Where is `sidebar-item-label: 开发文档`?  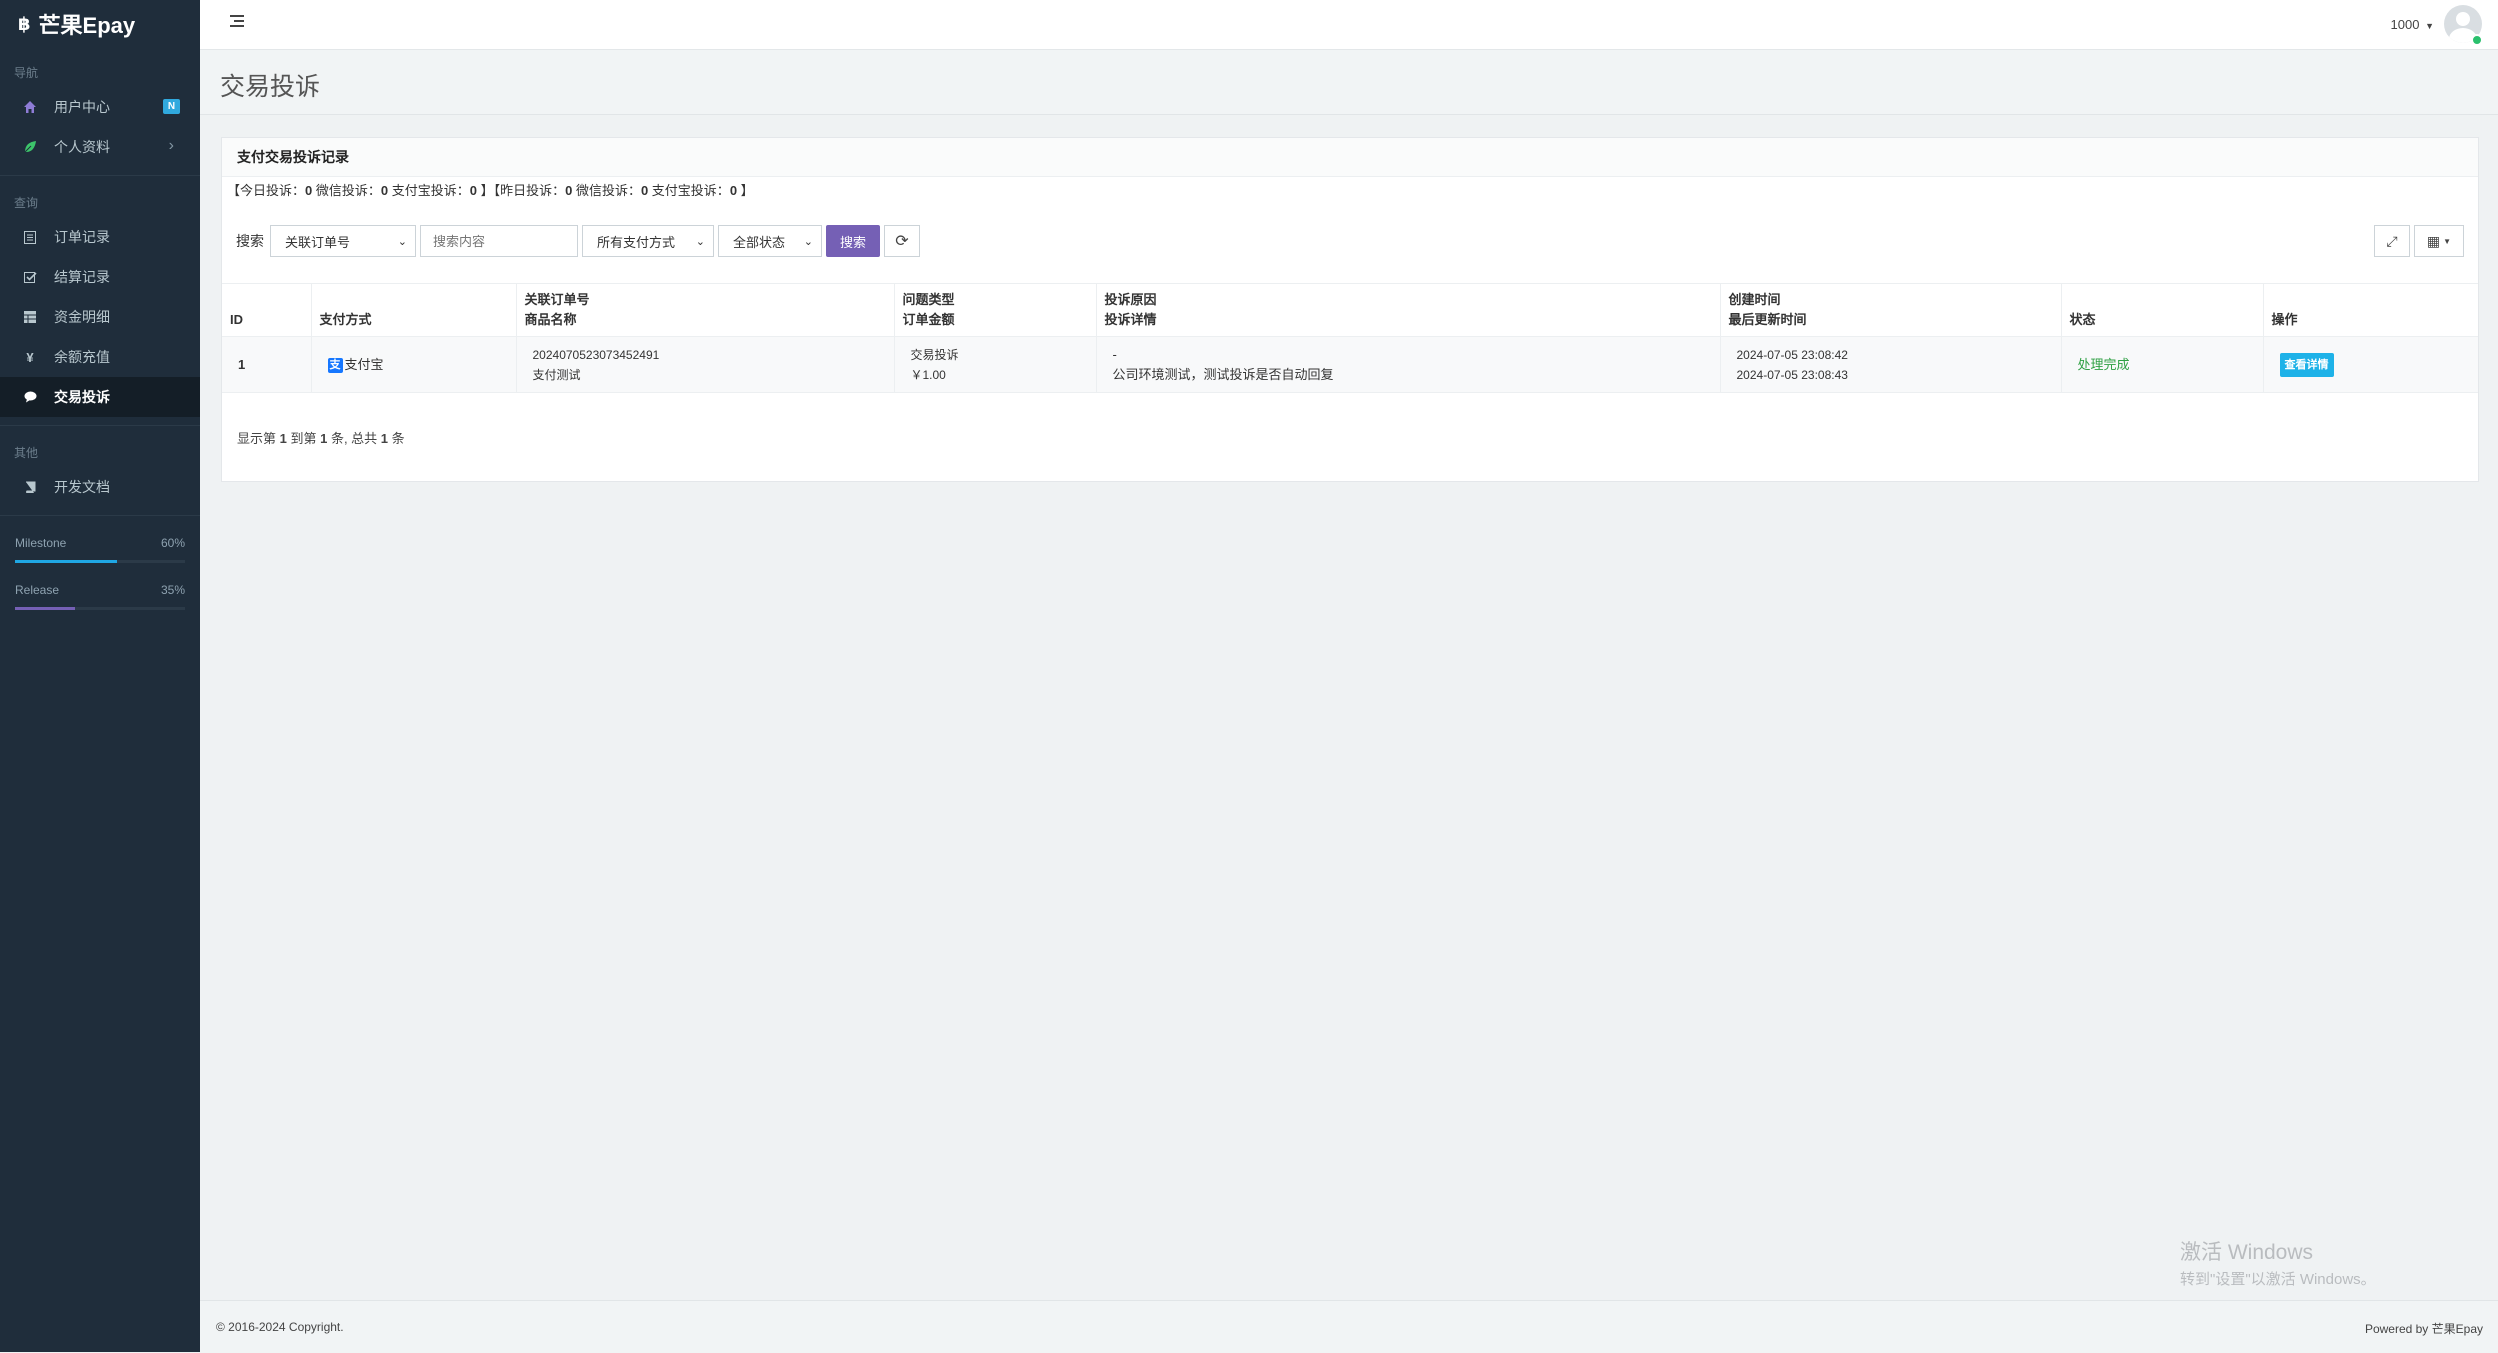 sidebar-item-label: 开发文档 is located at coordinates (82, 487).